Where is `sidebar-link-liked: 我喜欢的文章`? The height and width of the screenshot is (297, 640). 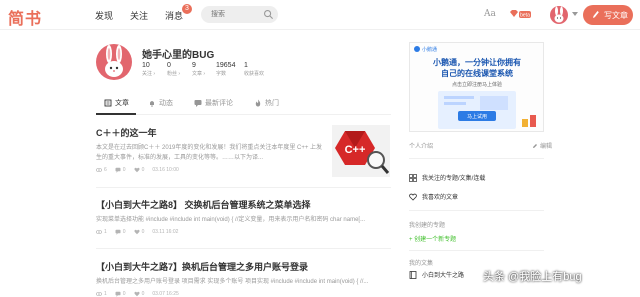
sidebar-link-liked: 我喜欢的文章 is located at coordinates (433, 196).